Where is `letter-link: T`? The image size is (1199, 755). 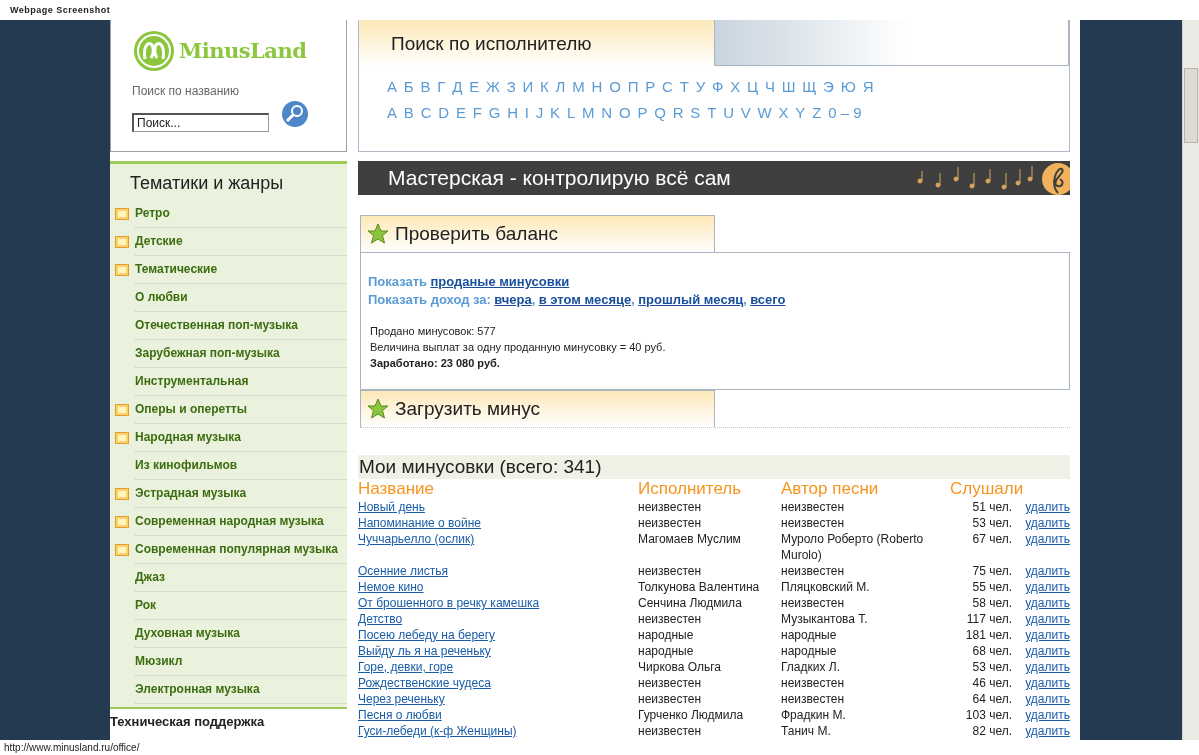 letter-link: T is located at coordinates (712, 112).